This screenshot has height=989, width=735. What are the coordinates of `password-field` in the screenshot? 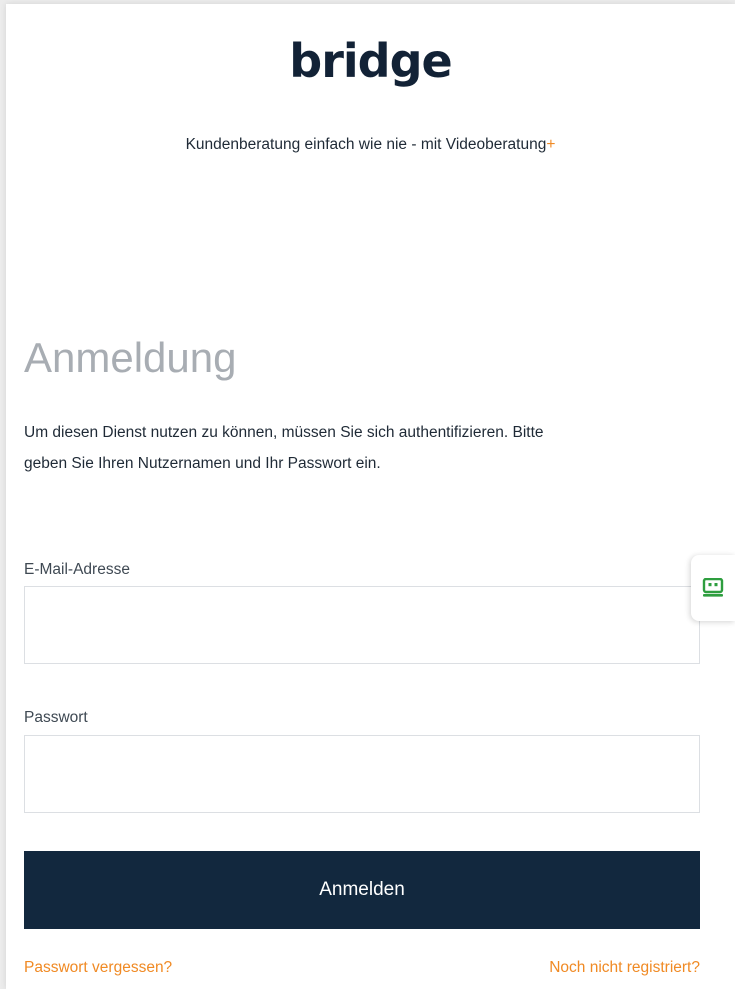 It's located at (362, 774).